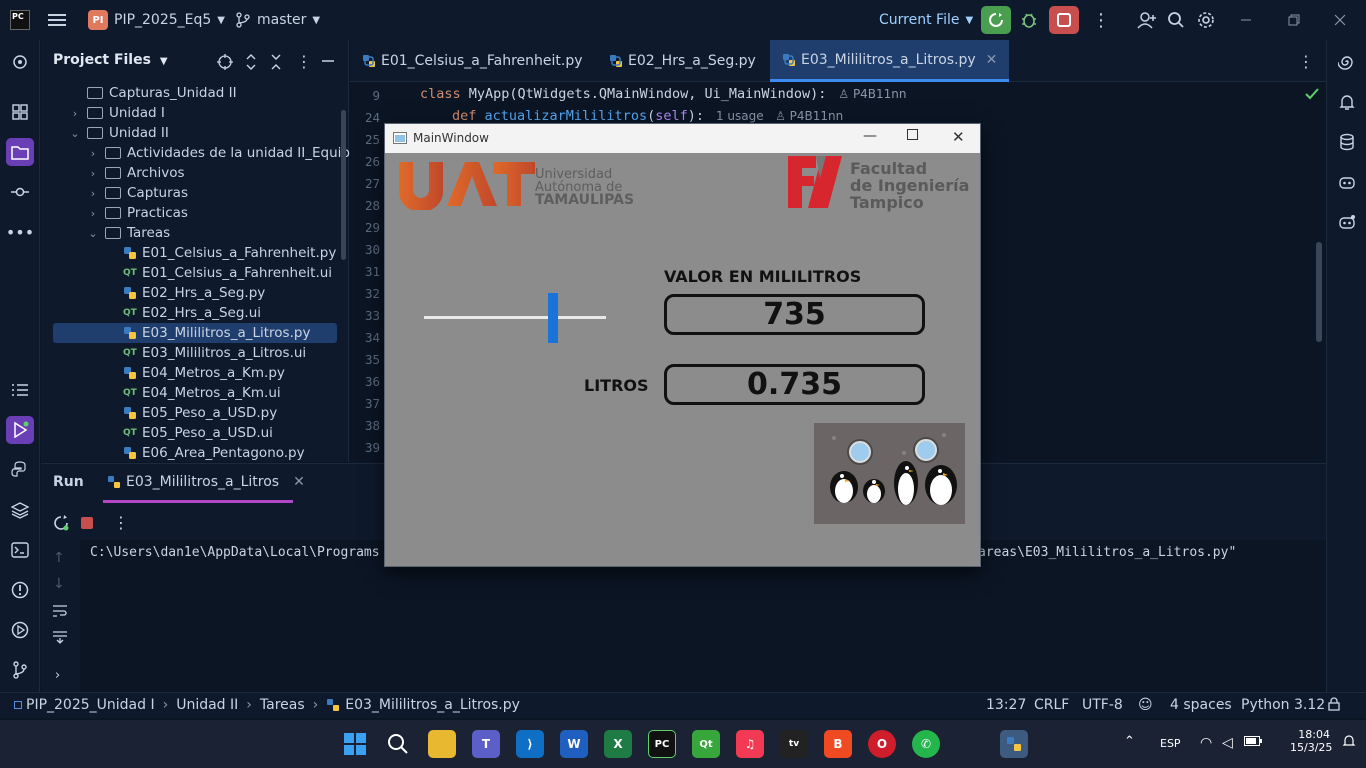 Image resolution: width=1366 pixels, height=768 pixels. Describe the element at coordinates (227, 273) in the screenshot. I see `tree-file: QT E01_Celsius_a_Fahrenheit.ui` at that location.